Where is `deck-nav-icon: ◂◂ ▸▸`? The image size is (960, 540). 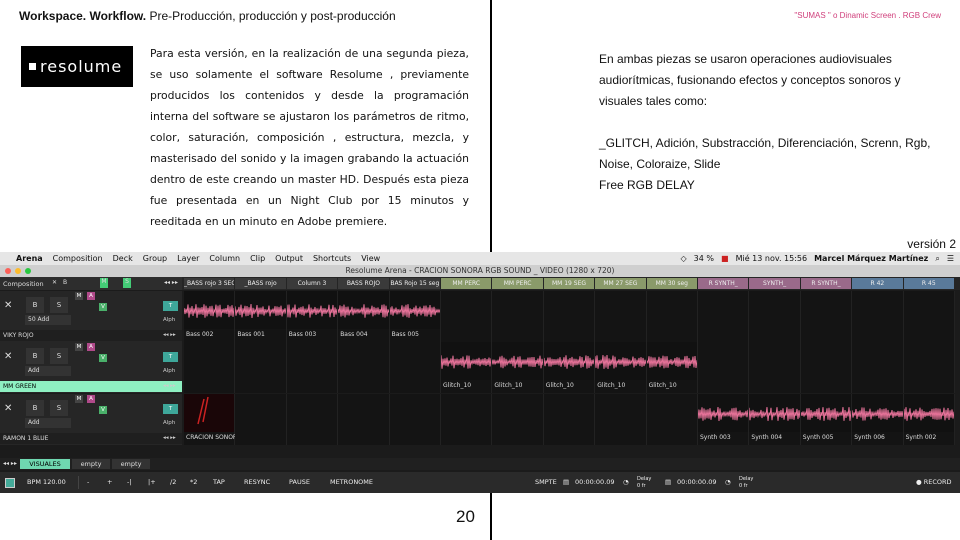 deck-nav-icon: ◂◂ ▸▸ is located at coordinates (10, 463).